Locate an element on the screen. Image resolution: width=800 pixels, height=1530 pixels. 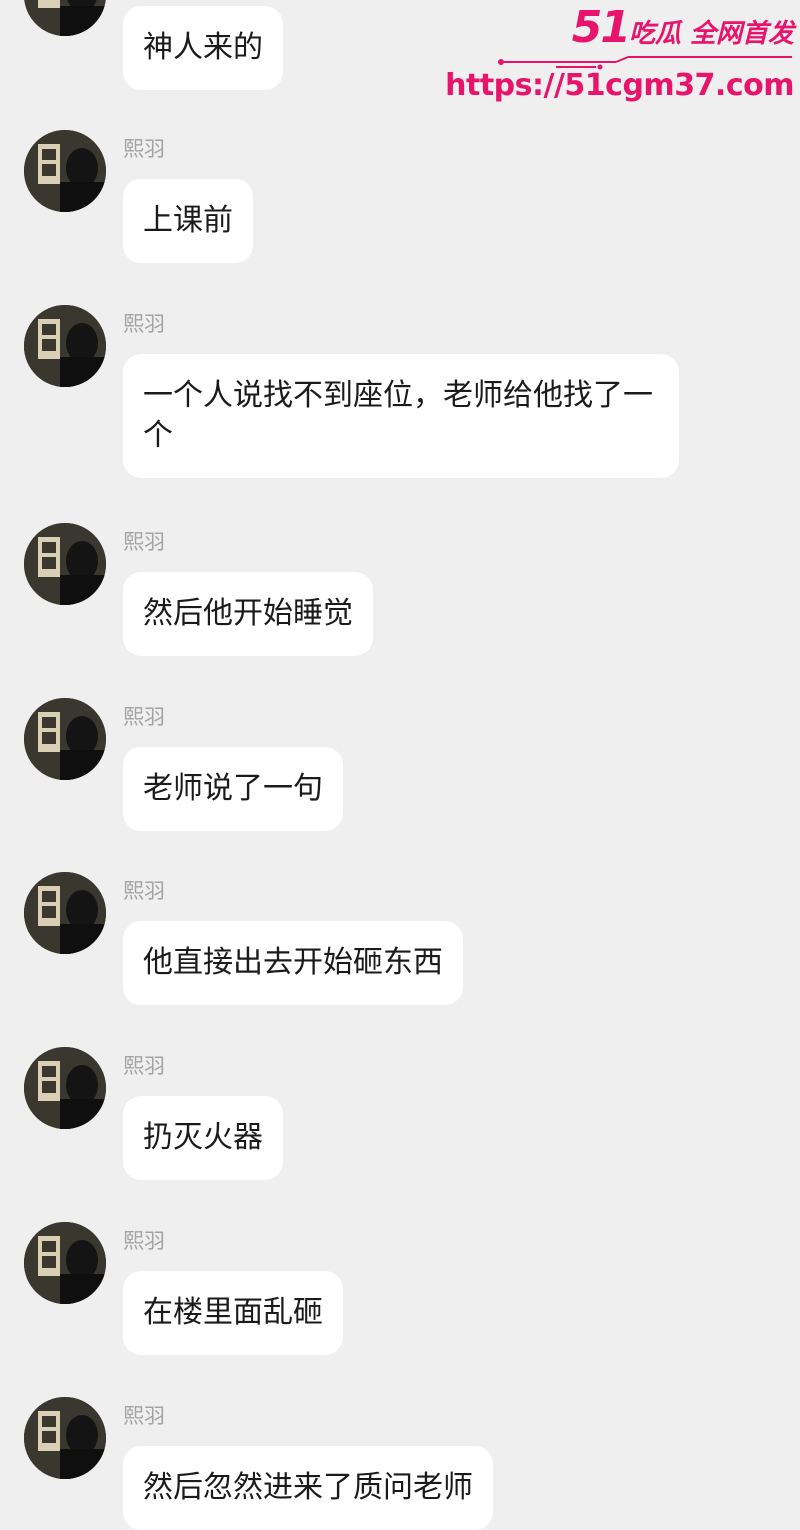
message-bubble: 一个人说找不到座位，老师给他找了一个 is located at coordinates (401, 416).